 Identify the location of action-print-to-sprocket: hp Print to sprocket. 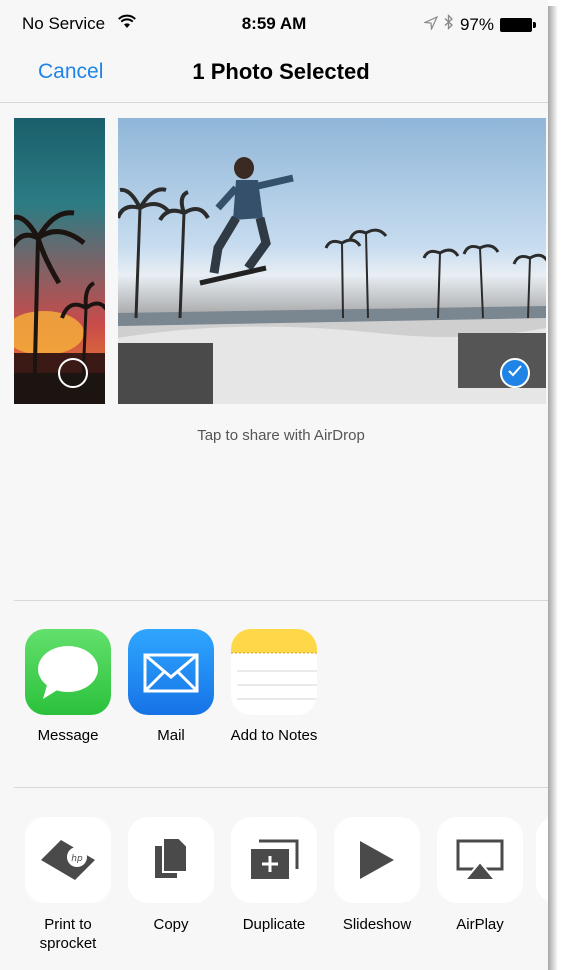
(68, 885).